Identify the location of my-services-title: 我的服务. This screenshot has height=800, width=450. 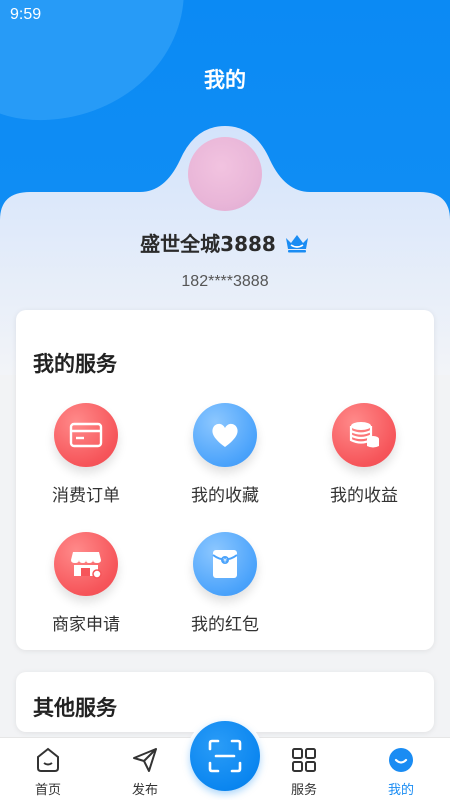
(75, 364).